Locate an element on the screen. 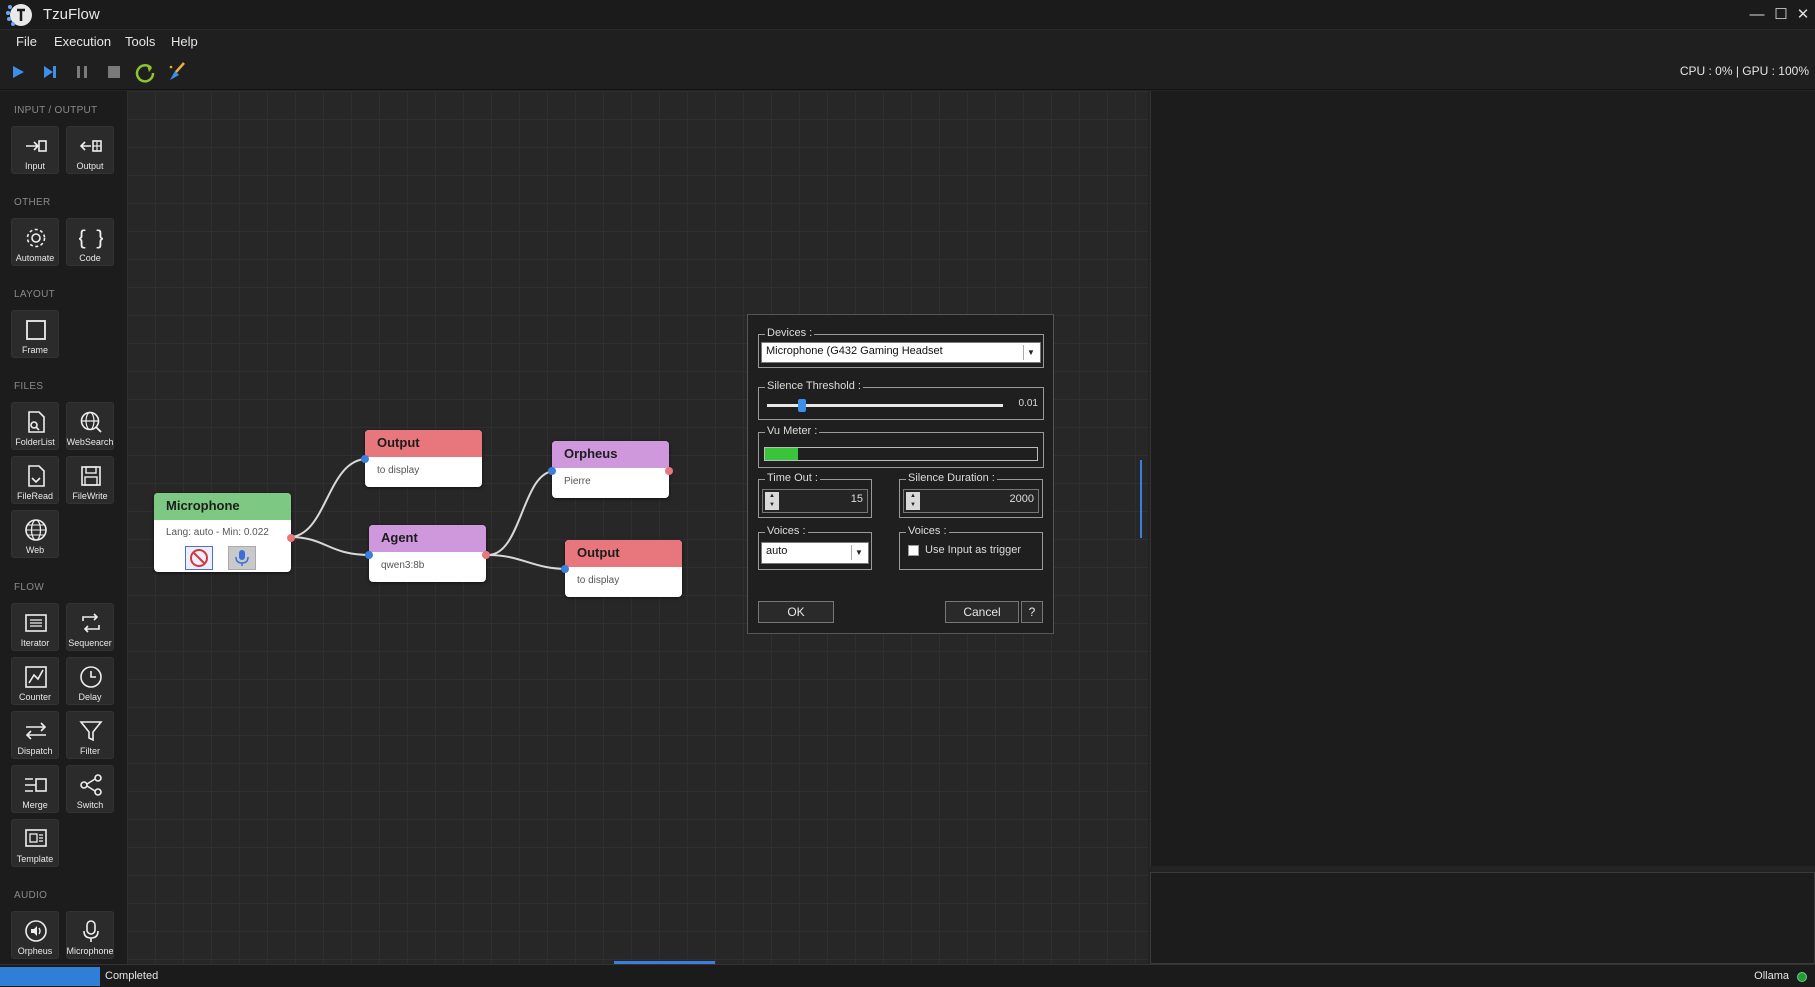  tool-sequencer: Sequencer is located at coordinates (90, 627).